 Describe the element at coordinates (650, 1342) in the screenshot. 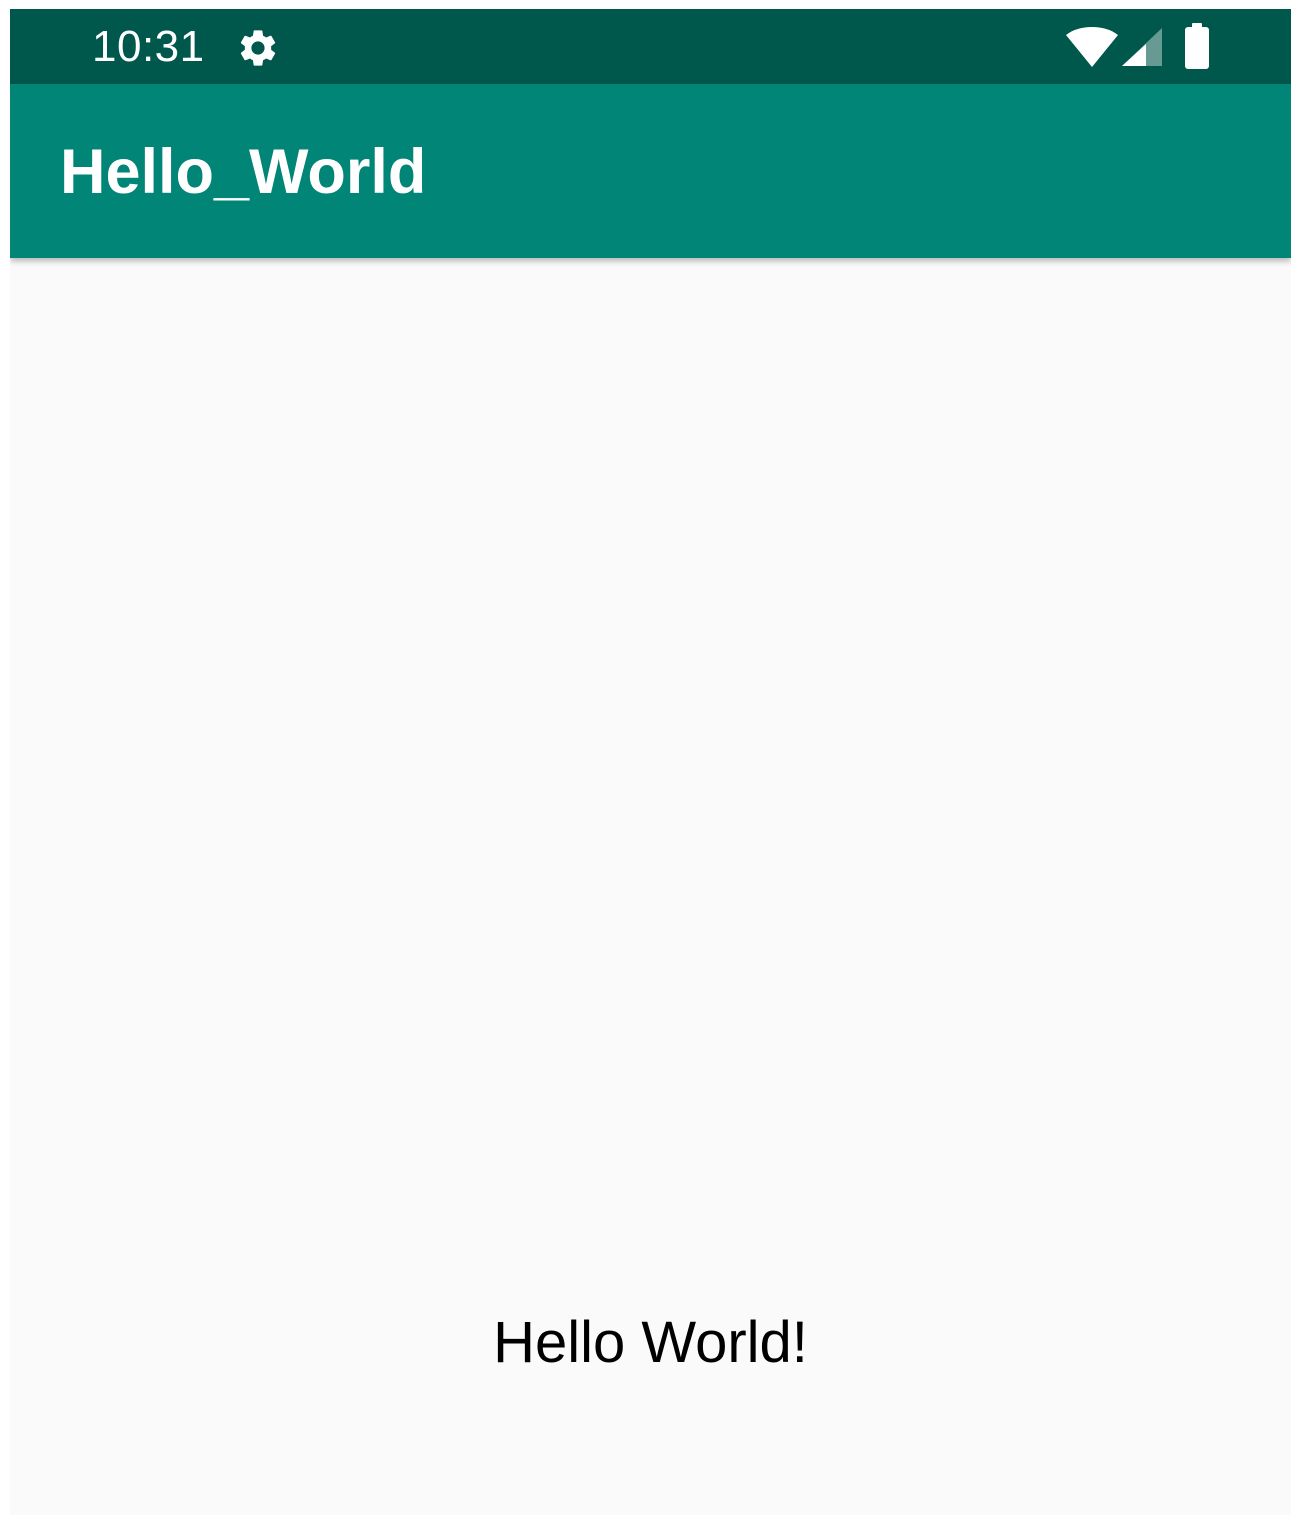

I see `hello-world-text: Hello World!` at that location.